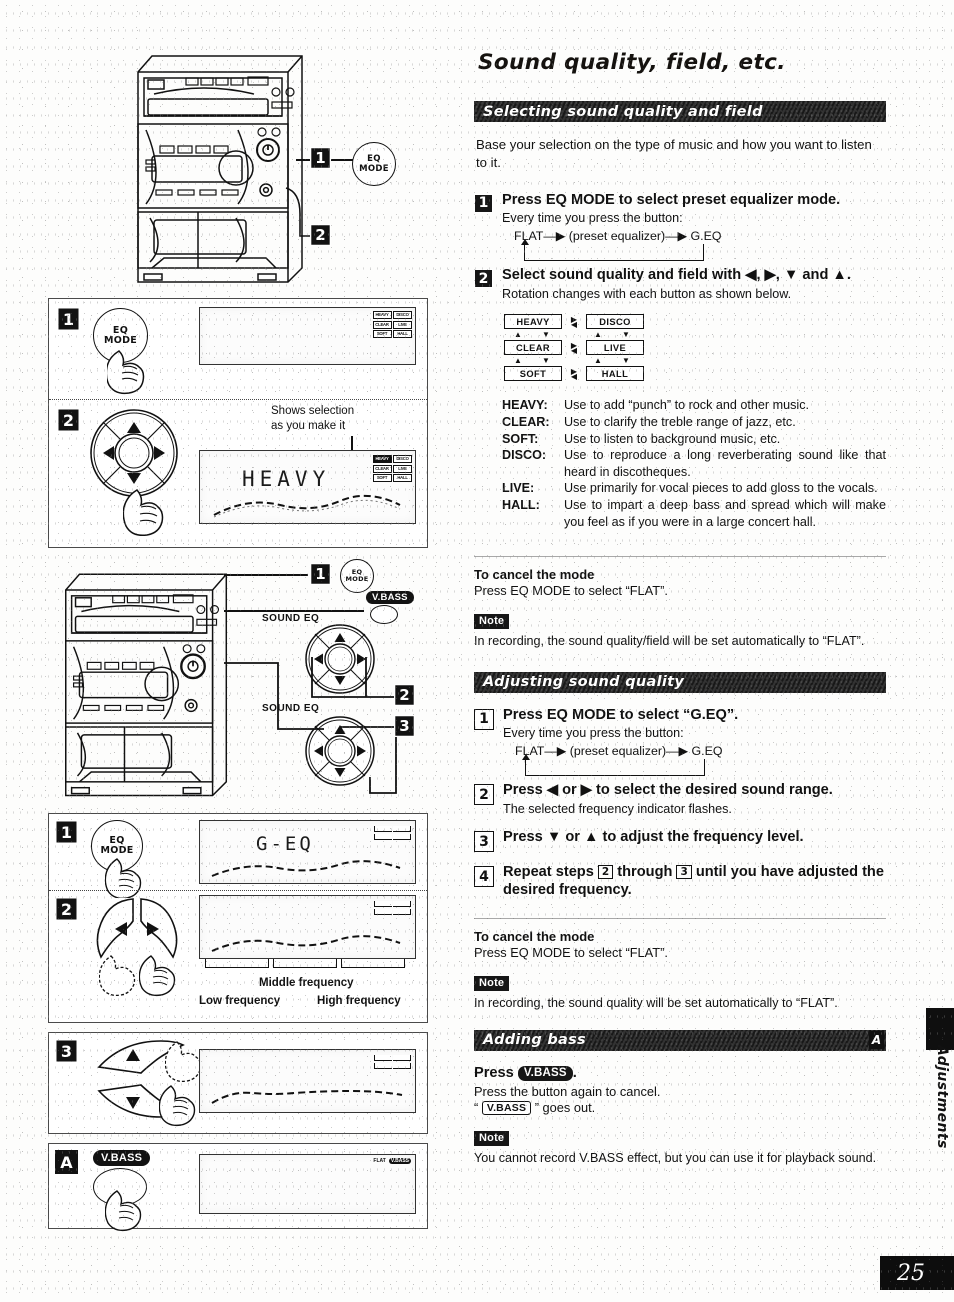 The width and height of the screenshot is (954, 1302). I want to click on step-heading: Press EQ MODE to select “G.EQ”., so click(621, 714).